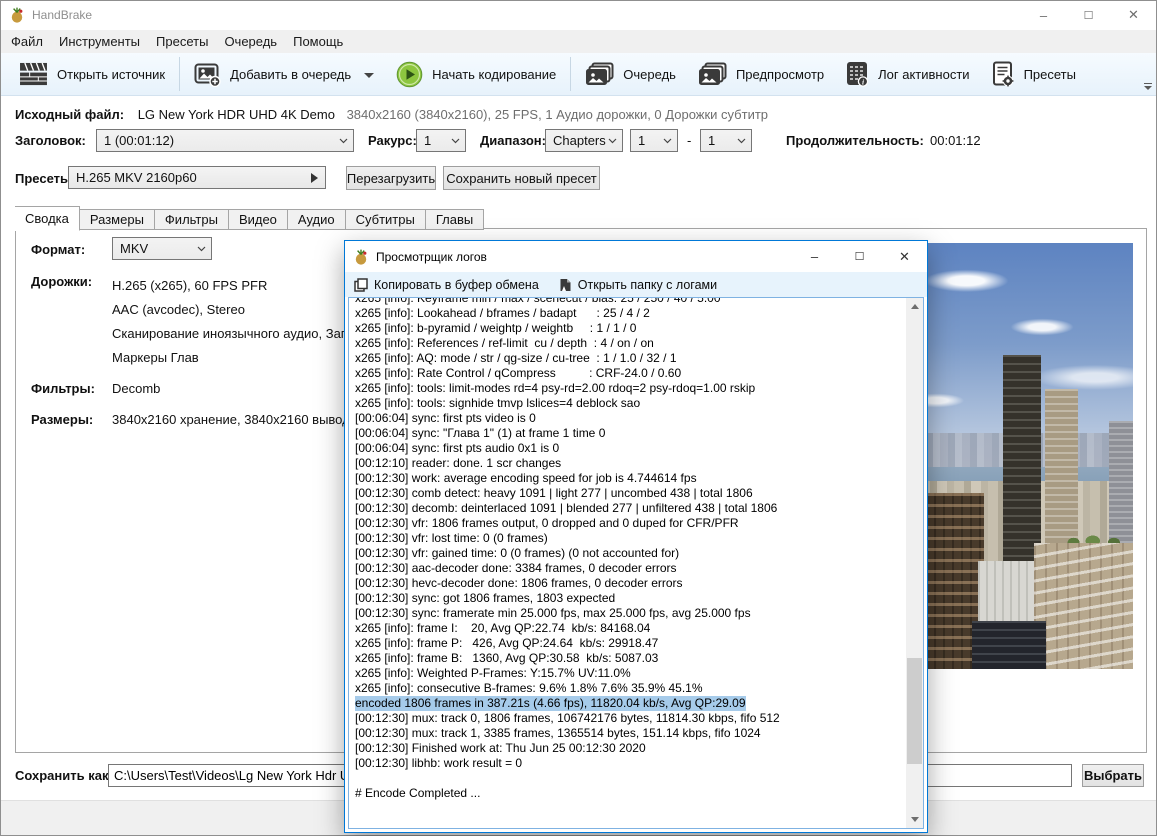  What do you see at coordinates (456, 284) in the screenshot?
I see `copy-to-clipboard-label: Копировать в буфер обмена` at bounding box center [456, 284].